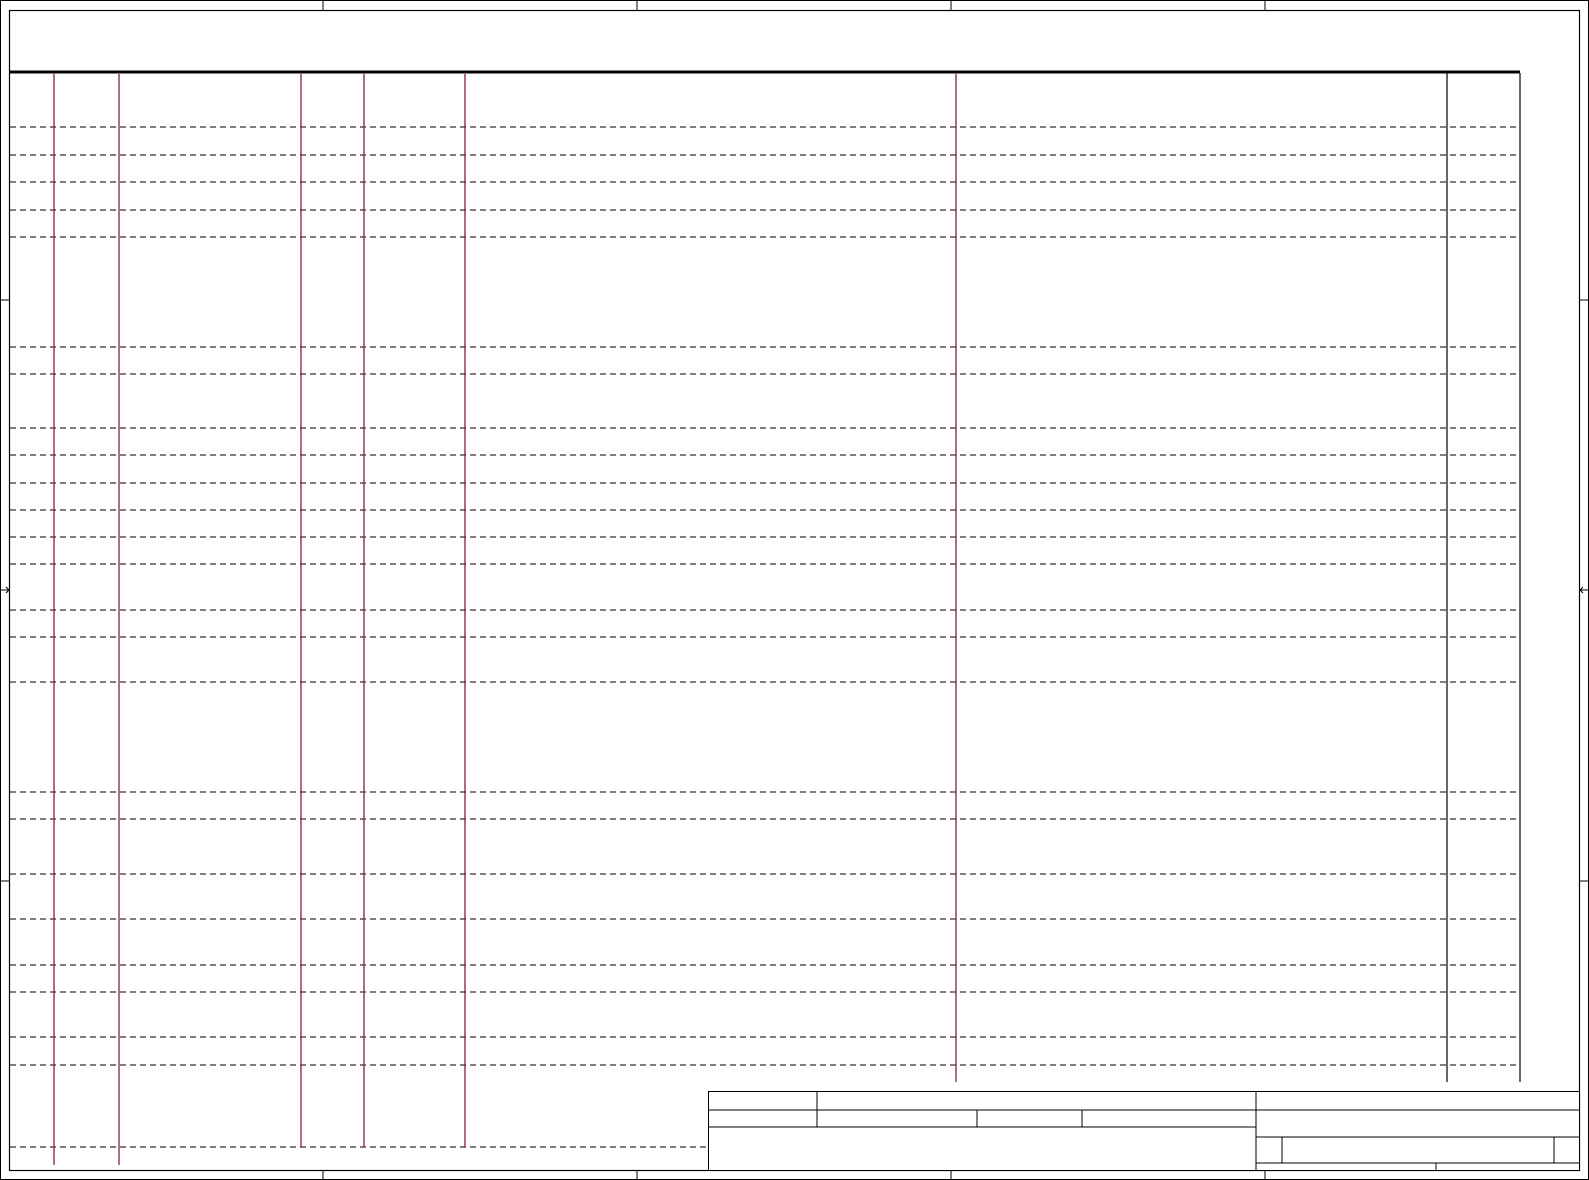 Image resolution: width=1589 pixels, height=1180 pixels. I want to click on center-arrow-left, so click(5, 590).